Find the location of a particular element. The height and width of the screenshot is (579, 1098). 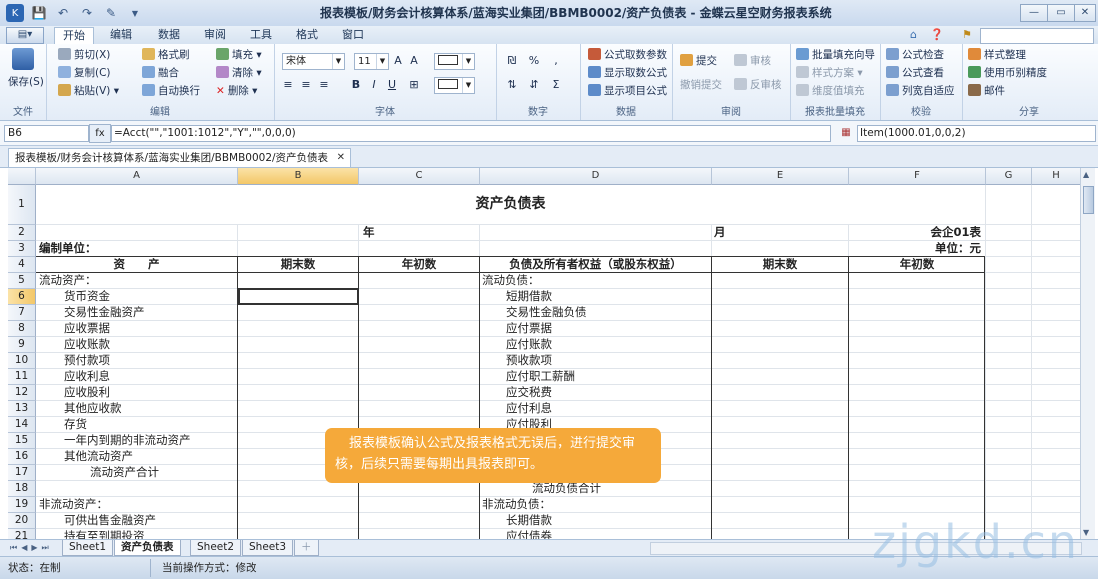

align-center-icon: ≡ is located at coordinates (306, 84).